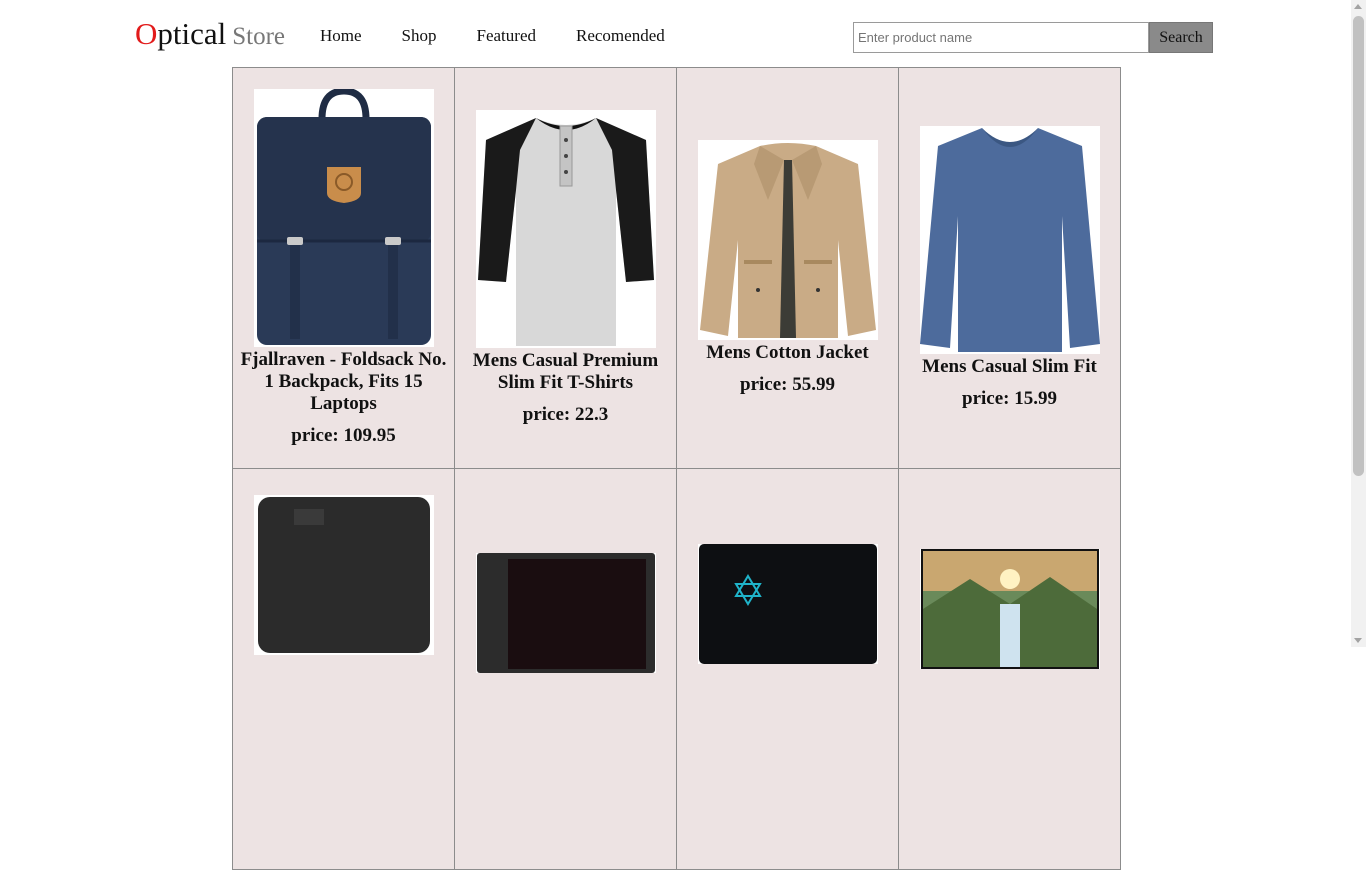 The height and width of the screenshot is (870, 1366). Describe the element at coordinates (343, 435) in the screenshot. I see `product-price: price: 109.95` at that location.